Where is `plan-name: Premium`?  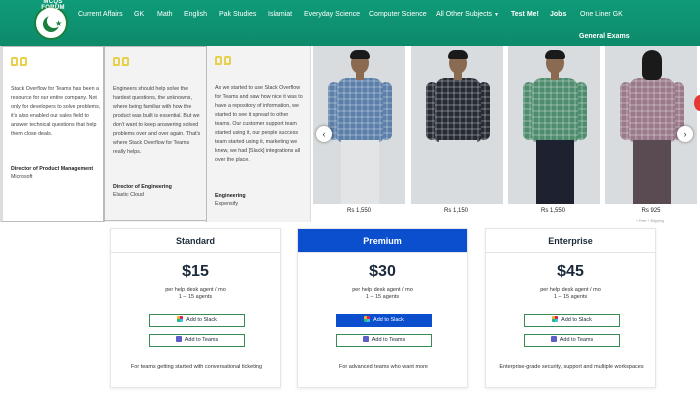
plan-name: Premium is located at coordinates (382, 241).